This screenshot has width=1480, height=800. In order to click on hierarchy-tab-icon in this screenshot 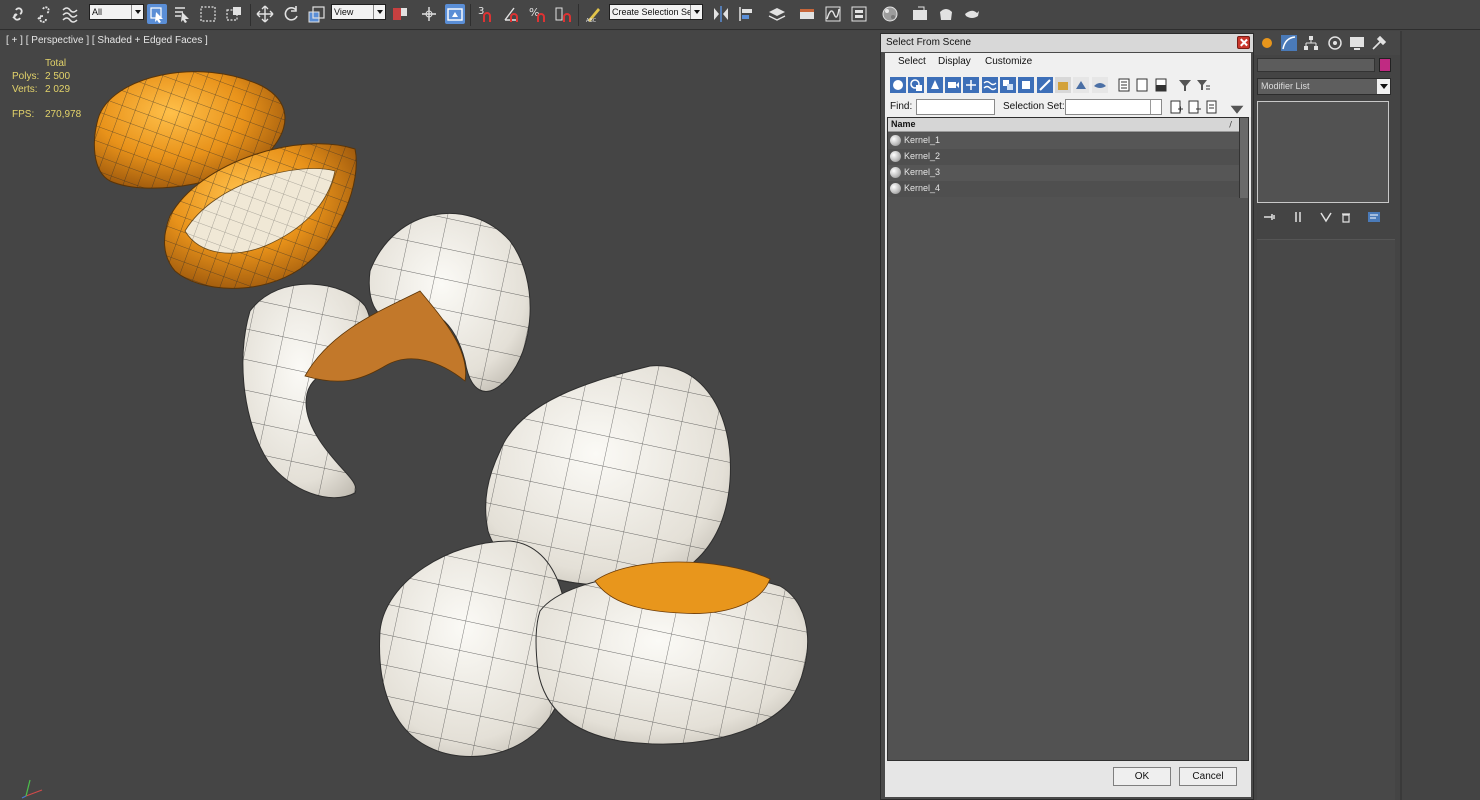, I will do `click(1311, 43)`.